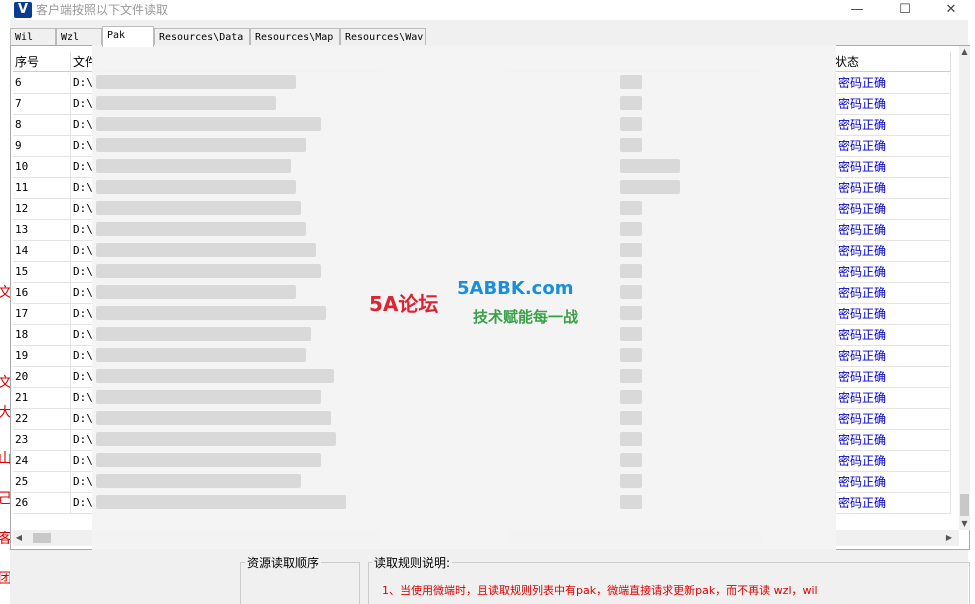 This screenshot has height=604, width=975. What do you see at coordinates (949, 538) in the screenshot?
I see `scroll-right-icon: ▶` at bounding box center [949, 538].